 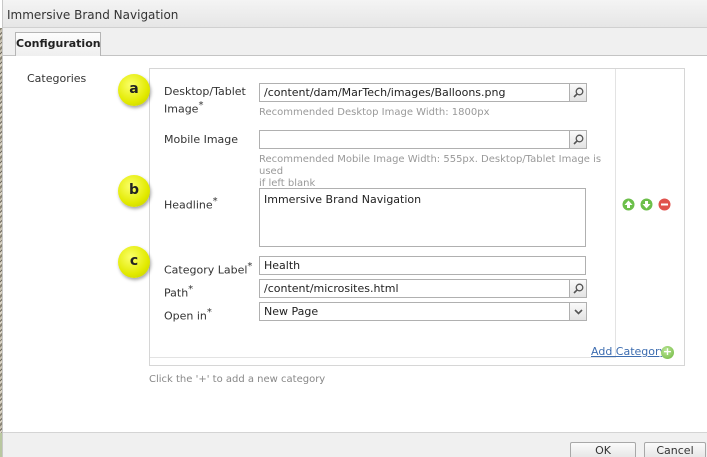 I want to click on headline-field: Immersive Brand Navigation, so click(x=422, y=217).